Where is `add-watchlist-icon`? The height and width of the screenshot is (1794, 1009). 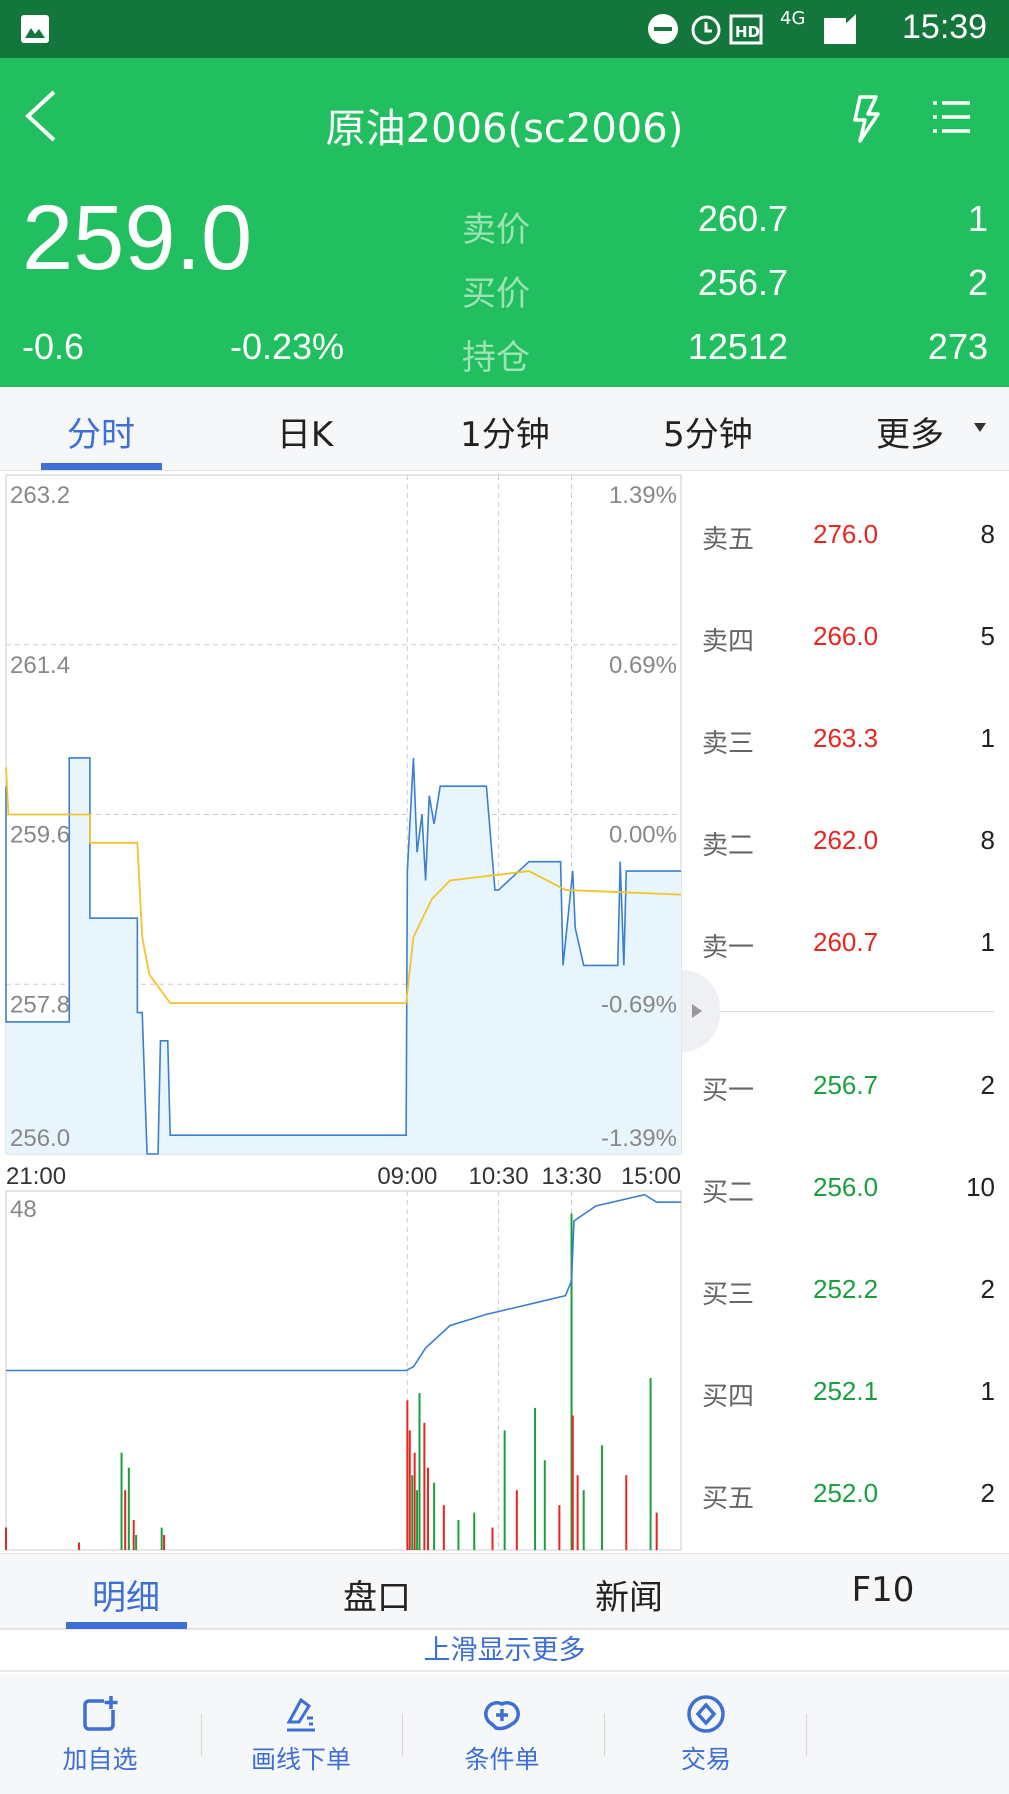 add-watchlist-icon is located at coordinates (100, 1713).